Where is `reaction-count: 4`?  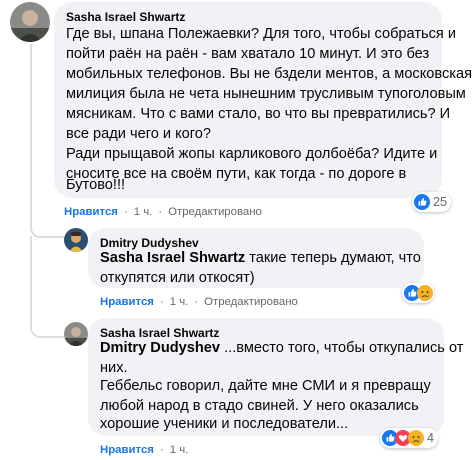 reaction-count: 4 is located at coordinates (431, 438).